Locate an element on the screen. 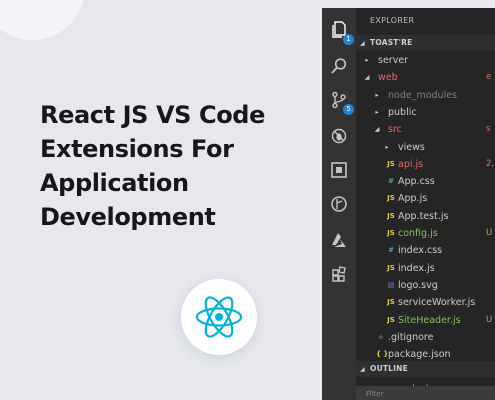  folder-row: ▸ views is located at coordinates (425, 147).